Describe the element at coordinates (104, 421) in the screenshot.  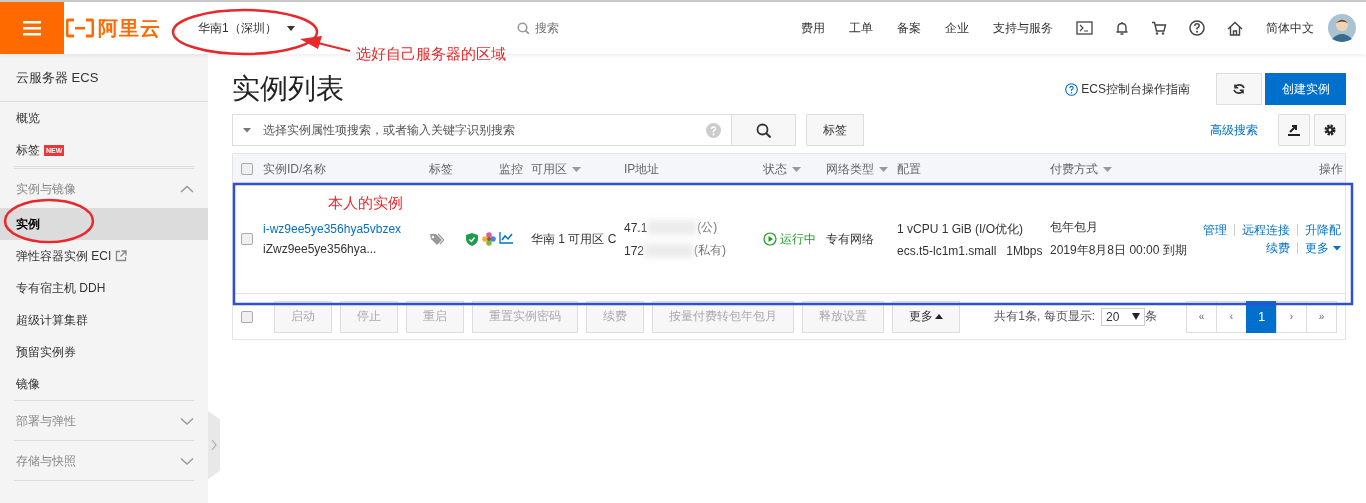
I see `sidebar-group: 部署与弹性` at that location.